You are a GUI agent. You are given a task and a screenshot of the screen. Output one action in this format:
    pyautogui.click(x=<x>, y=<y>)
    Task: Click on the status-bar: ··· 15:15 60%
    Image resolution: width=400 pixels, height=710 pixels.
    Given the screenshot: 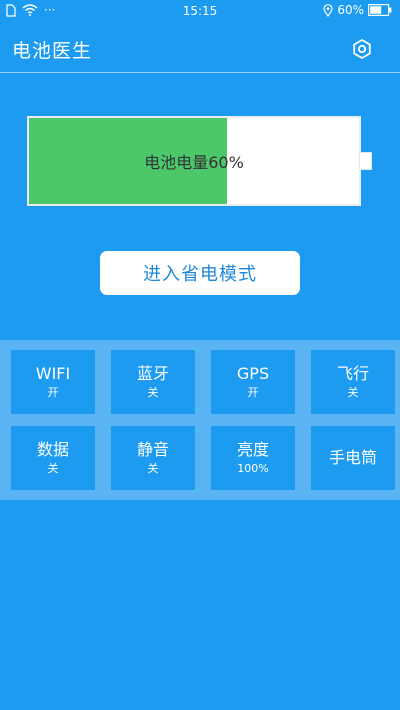 What is the action you would take?
    pyautogui.click(x=200, y=11)
    